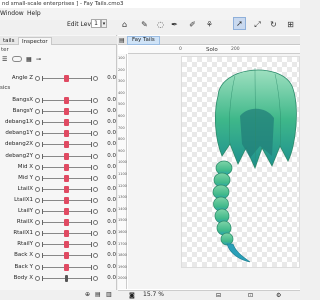 The height and width of the screenshot is (300, 320). I want to click on tab-tails: tails, so click(8, 41).